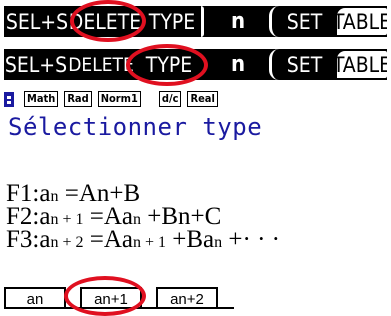 This screenshot has width=391, height=316. I want to click on mode-display: Norm1, so click(119, 99).